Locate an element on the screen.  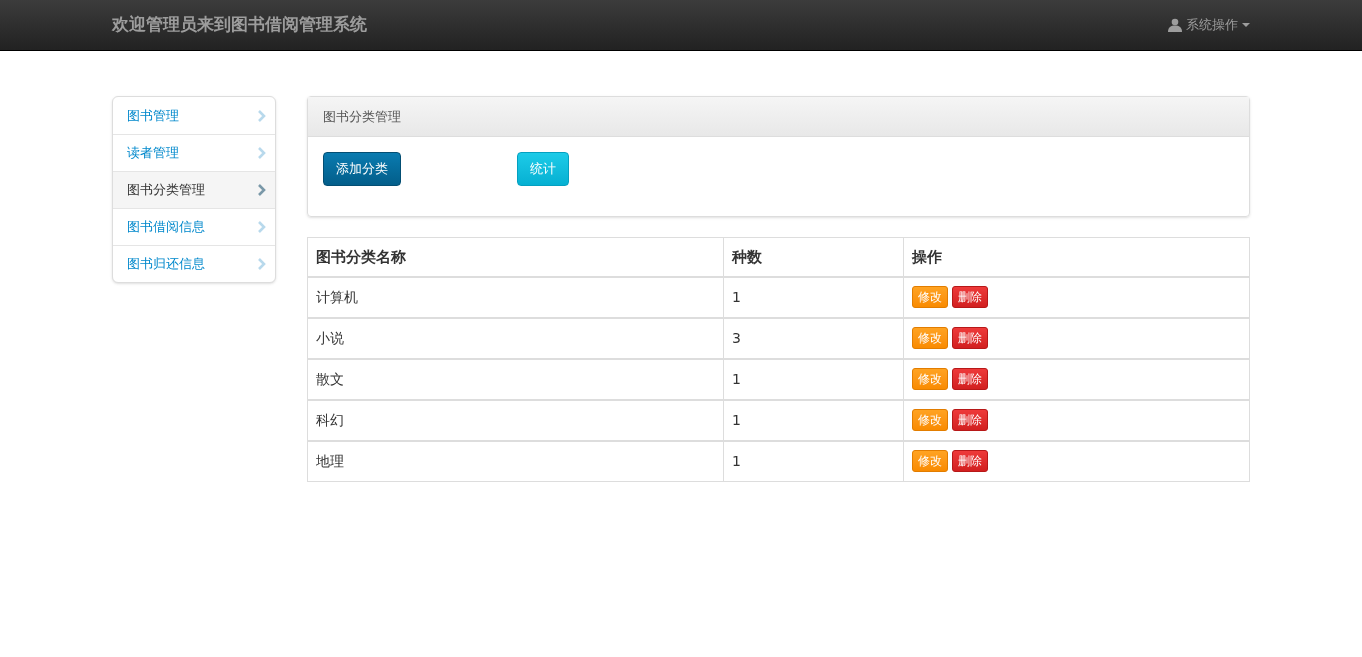
table-cell: 3 is located at coordinates (813, 338).